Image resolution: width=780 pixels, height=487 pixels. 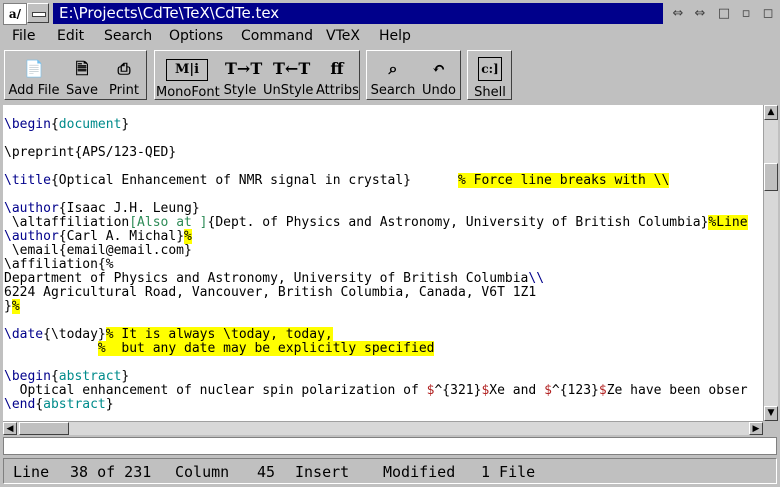 I want to click on undo-button: ↶ Undo, so click(x=439, y=78).